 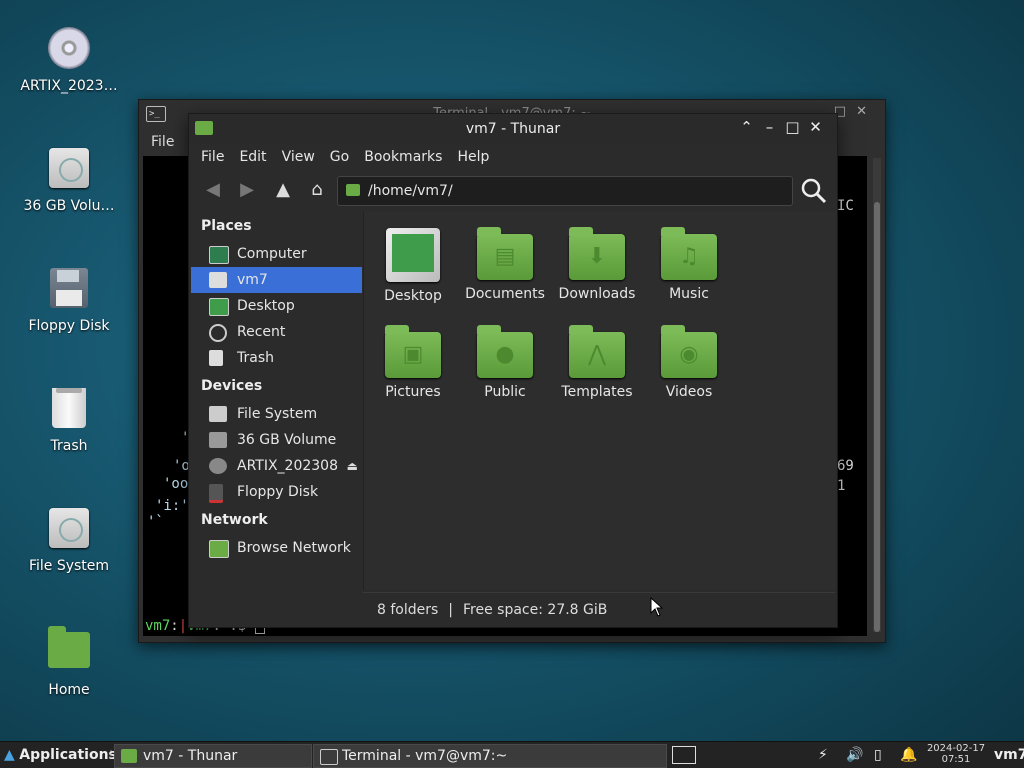 What do you see at coordinates (219, 307) in the screenshot?
I see `desktop-icon` at bounding box center [219, 307].